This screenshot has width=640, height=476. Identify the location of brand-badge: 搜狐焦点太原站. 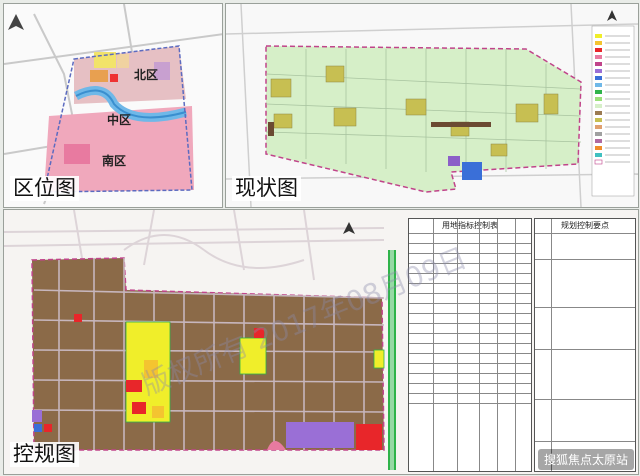
(585, 459).